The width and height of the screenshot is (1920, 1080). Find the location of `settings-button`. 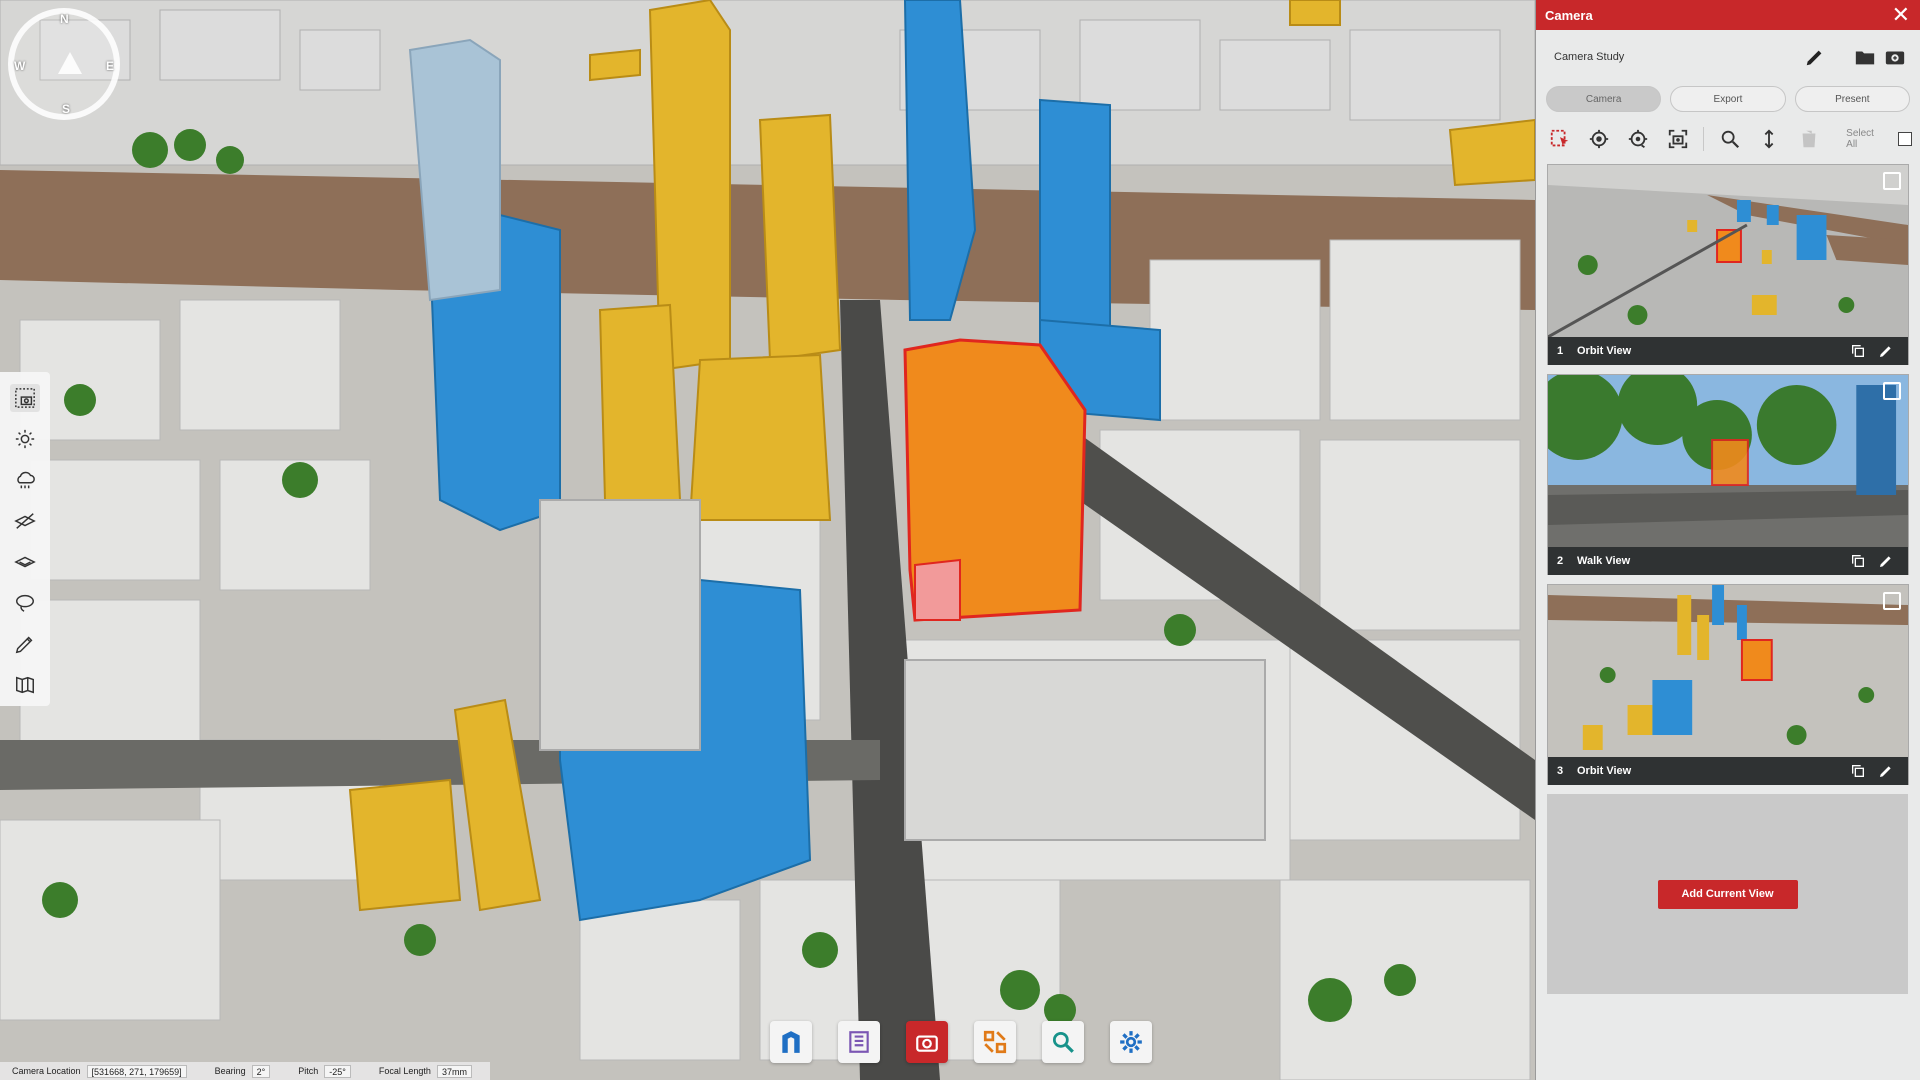

settings-button is located at coordinates (1131, 1042).